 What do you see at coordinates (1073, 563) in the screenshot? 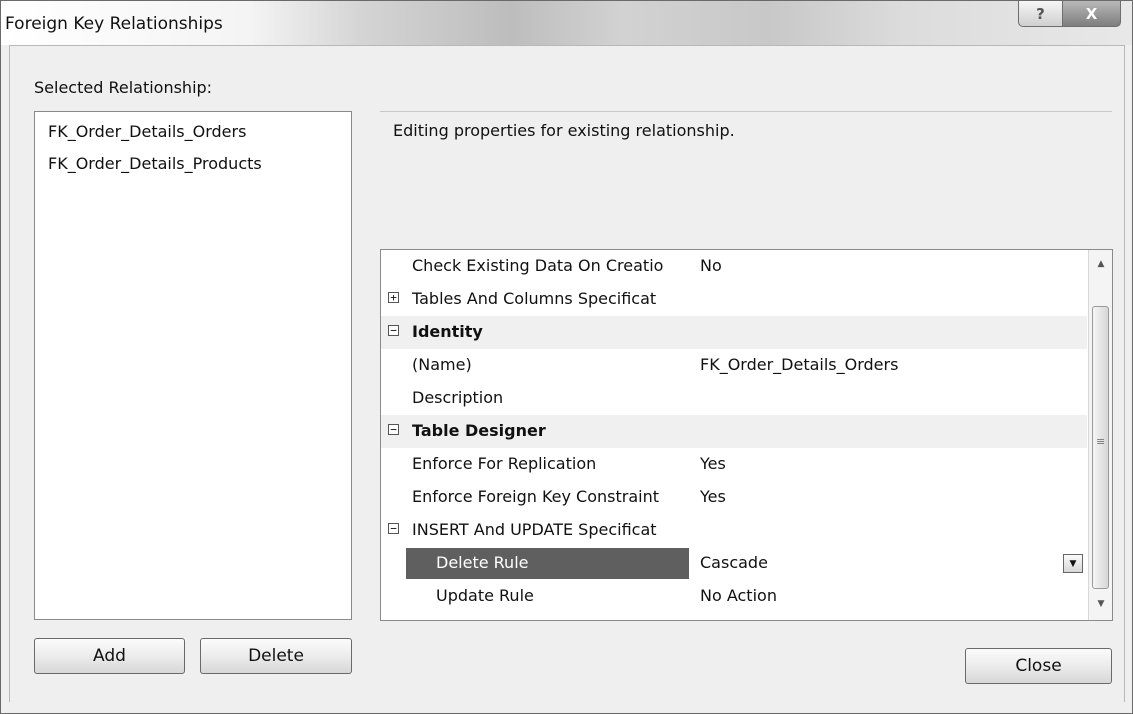
I see `dropdown-arrow-icon: ▼` at bounding box center [1073, 563].